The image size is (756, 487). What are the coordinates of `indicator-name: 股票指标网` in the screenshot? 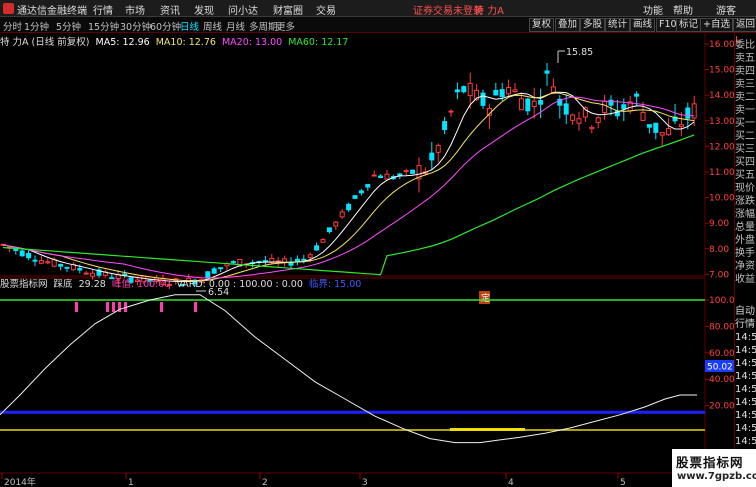 It's located at (24, 284).